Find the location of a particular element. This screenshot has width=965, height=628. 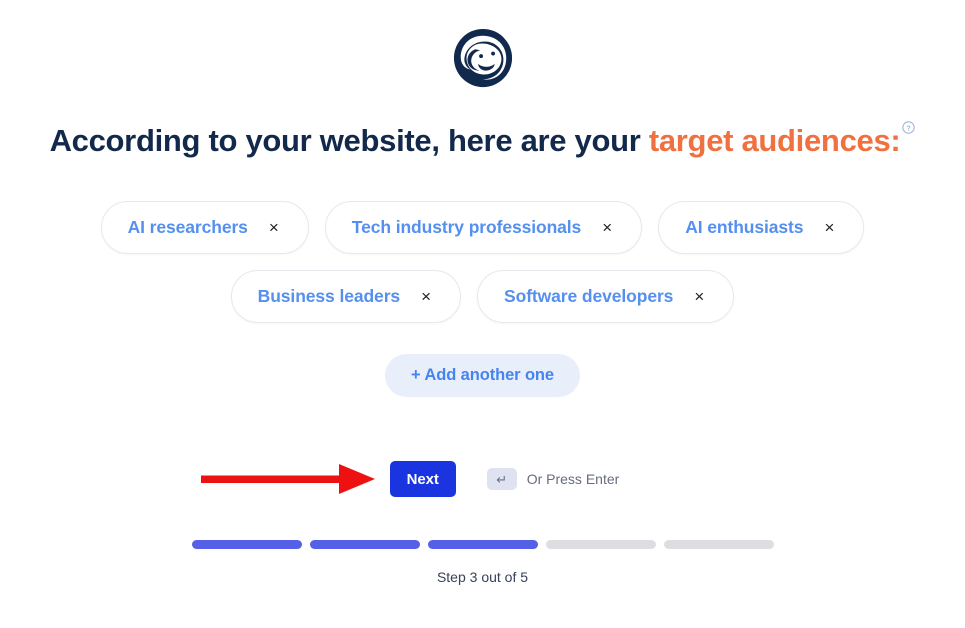

audience-tag-label: Tech industry professionals is located at coordinates (466, 227).